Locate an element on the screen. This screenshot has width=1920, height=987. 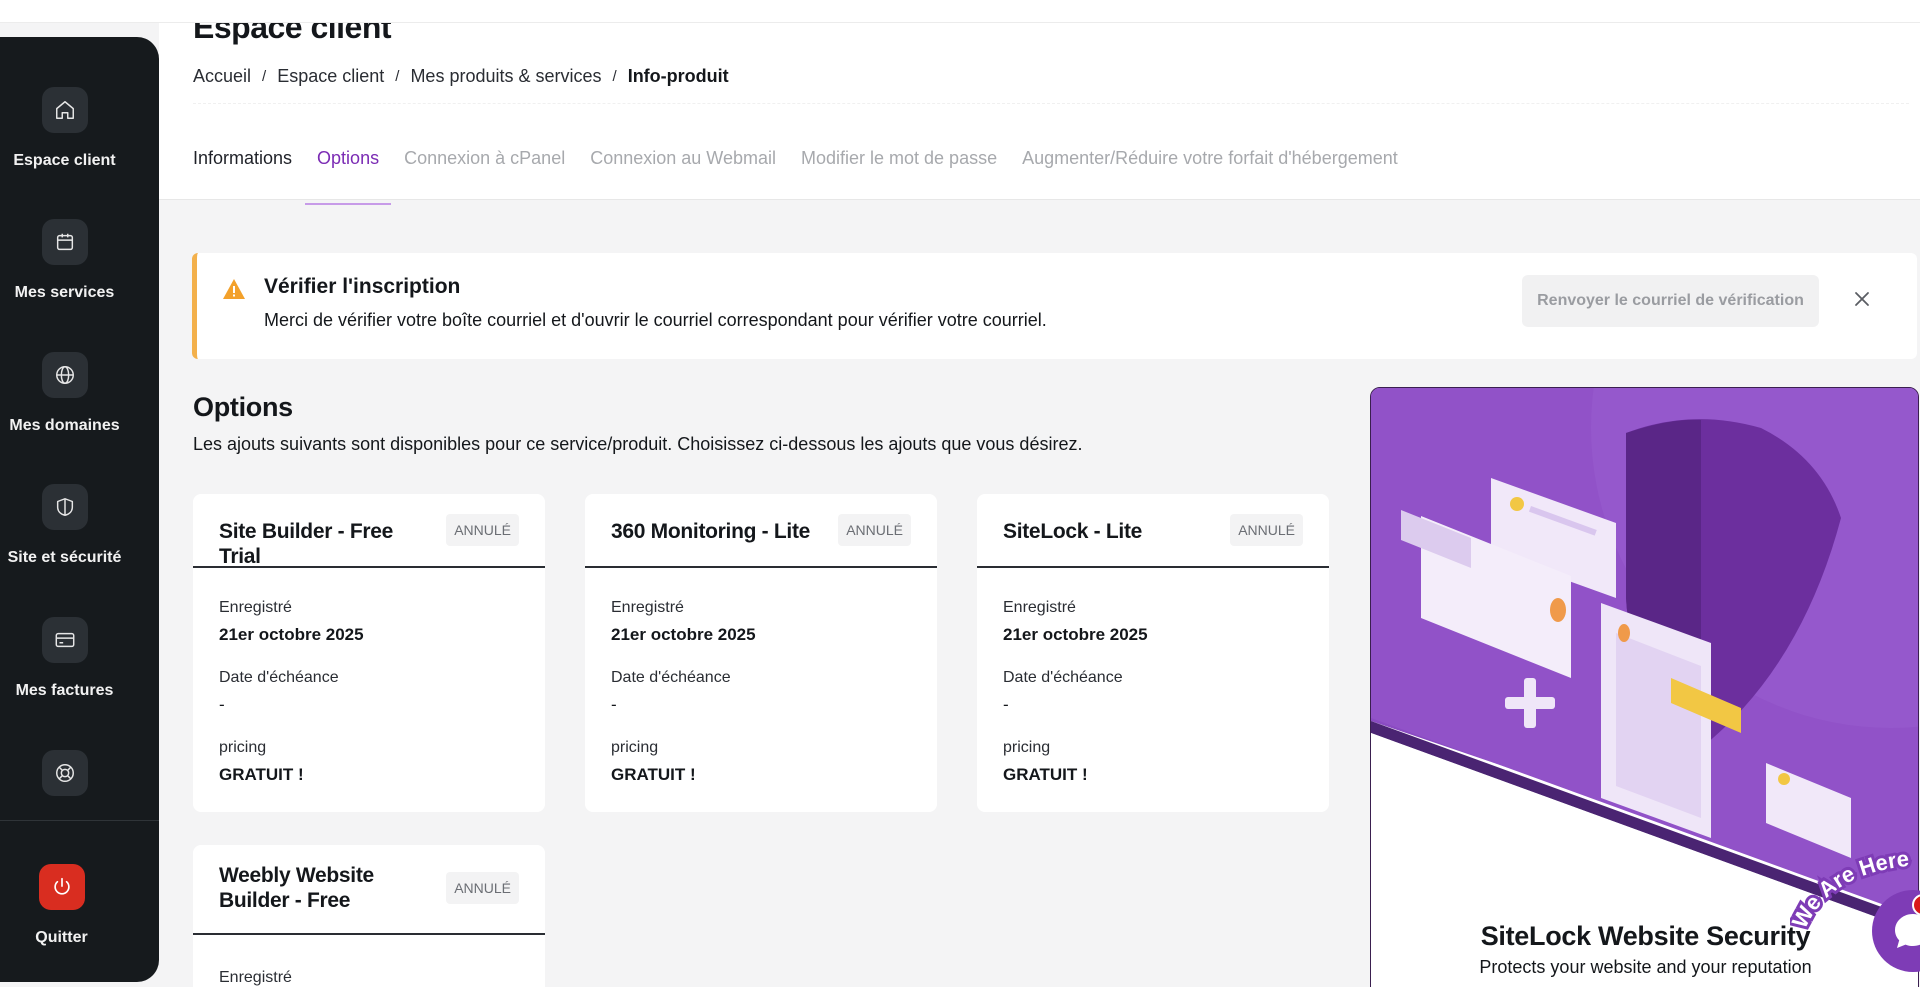
quit-label: Quitter is located at coordinates (61, 937).